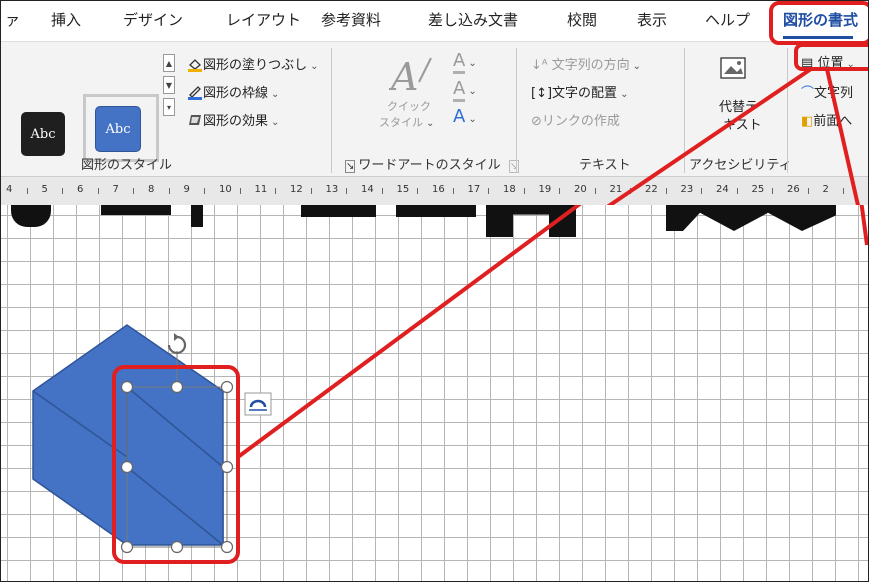 This screenshot has height=582, width=869. Describe the element at coordinates (459, 116) in the screenshot. I see `text-effects-icon: A` at that location.